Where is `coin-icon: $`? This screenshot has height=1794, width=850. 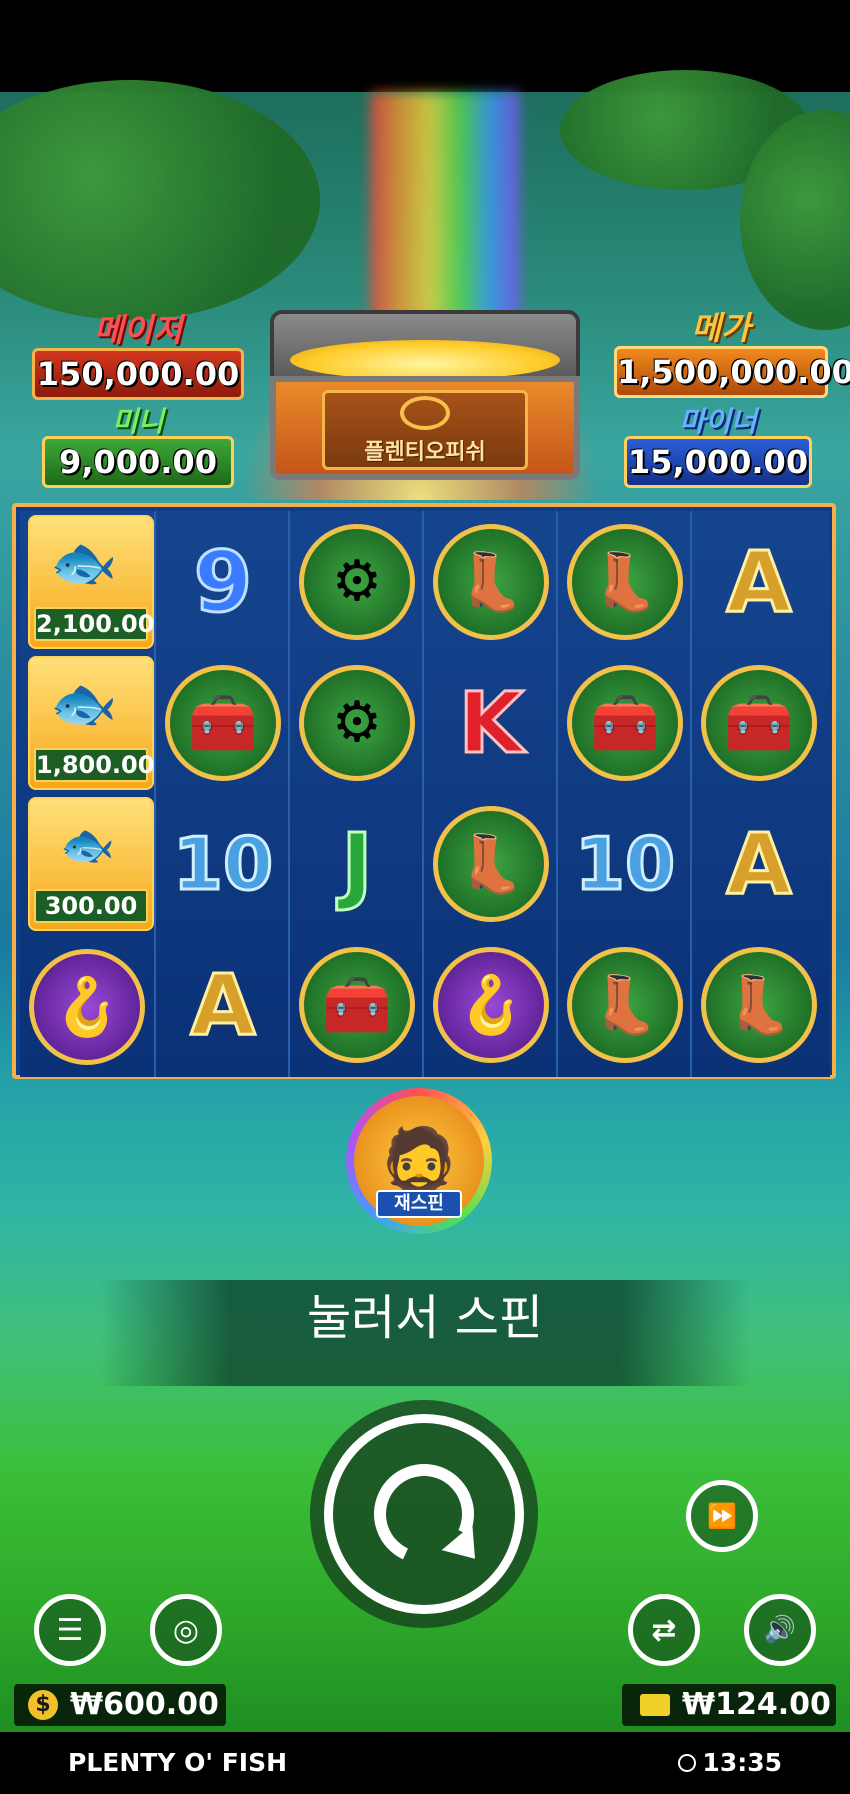 coin-icon: $ is located at coordinates (43, 1705).